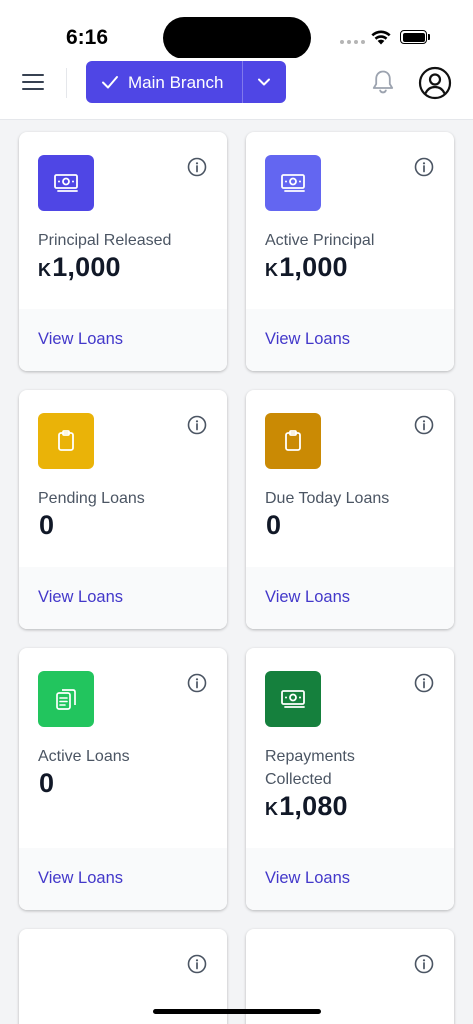 Image resolution: width=473 pixels, height=1024 pixels. What do you see at coordinates (123, 251) in the screenshot?
I see `card-principal-released: Principal Released K1,000 View Loans` at bounding box center [123, 251].